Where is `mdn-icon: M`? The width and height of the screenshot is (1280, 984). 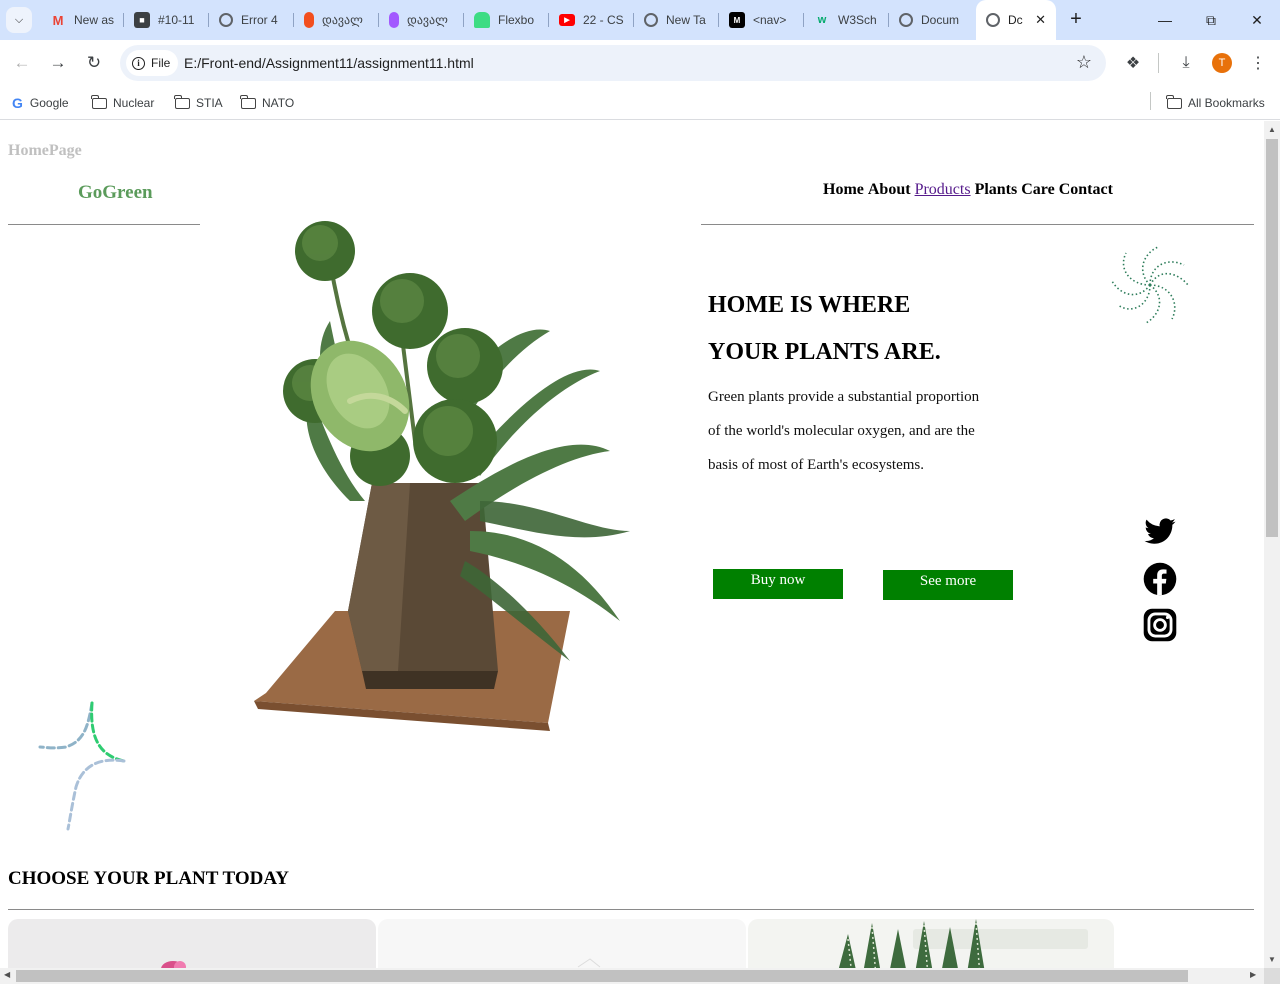
mdn-icon: M is located at coordinates (737, 20).